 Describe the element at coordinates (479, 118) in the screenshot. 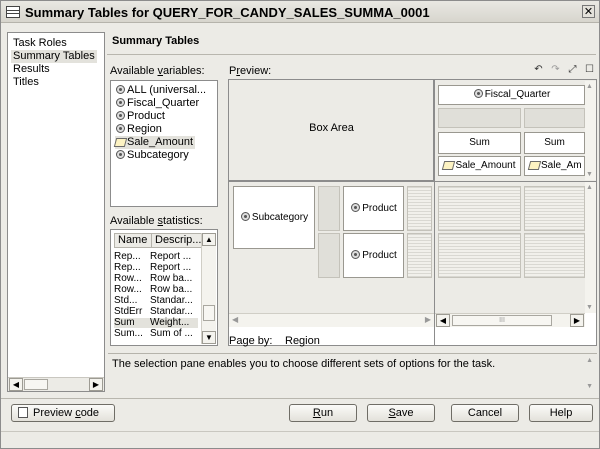

I see `empty-header-cell` at that location.